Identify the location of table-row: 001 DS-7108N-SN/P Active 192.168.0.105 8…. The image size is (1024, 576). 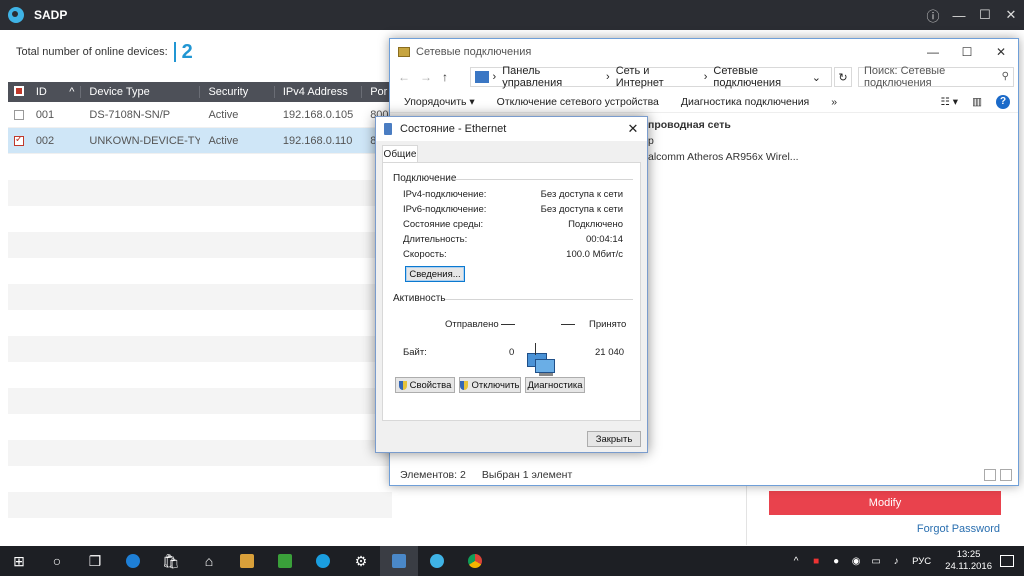
(200, 115).